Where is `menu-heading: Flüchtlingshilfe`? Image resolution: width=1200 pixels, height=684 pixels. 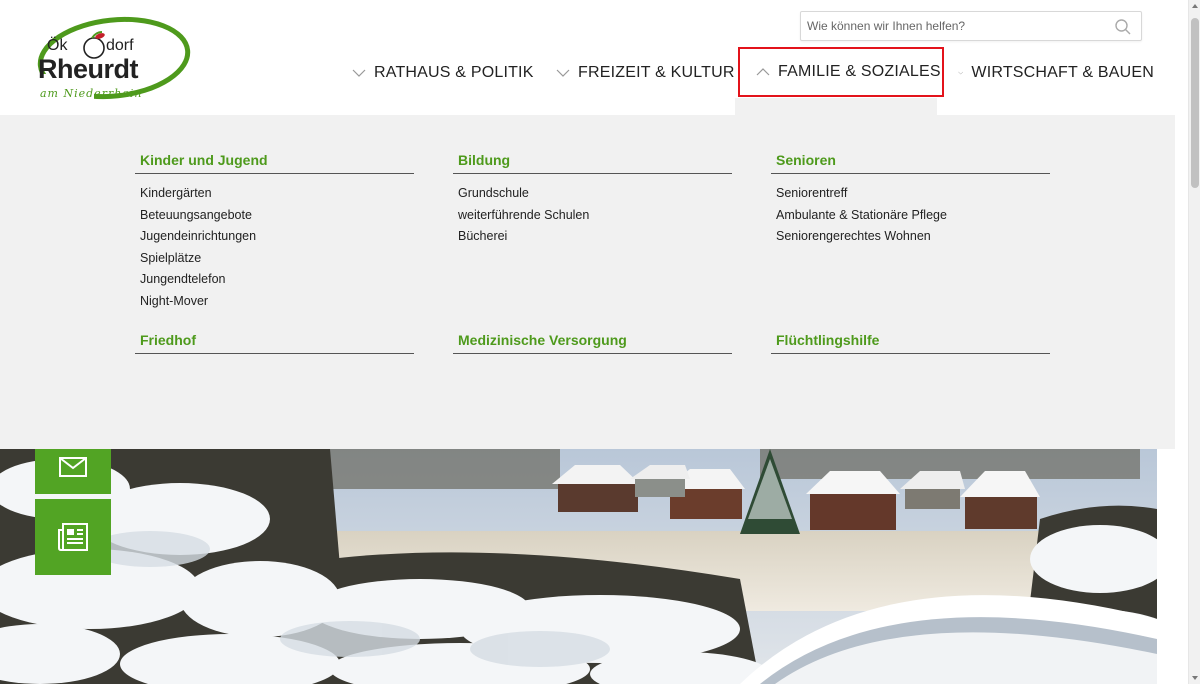
menu-heading: Flüchtlingshilfe is located at coordinates (910, 343).